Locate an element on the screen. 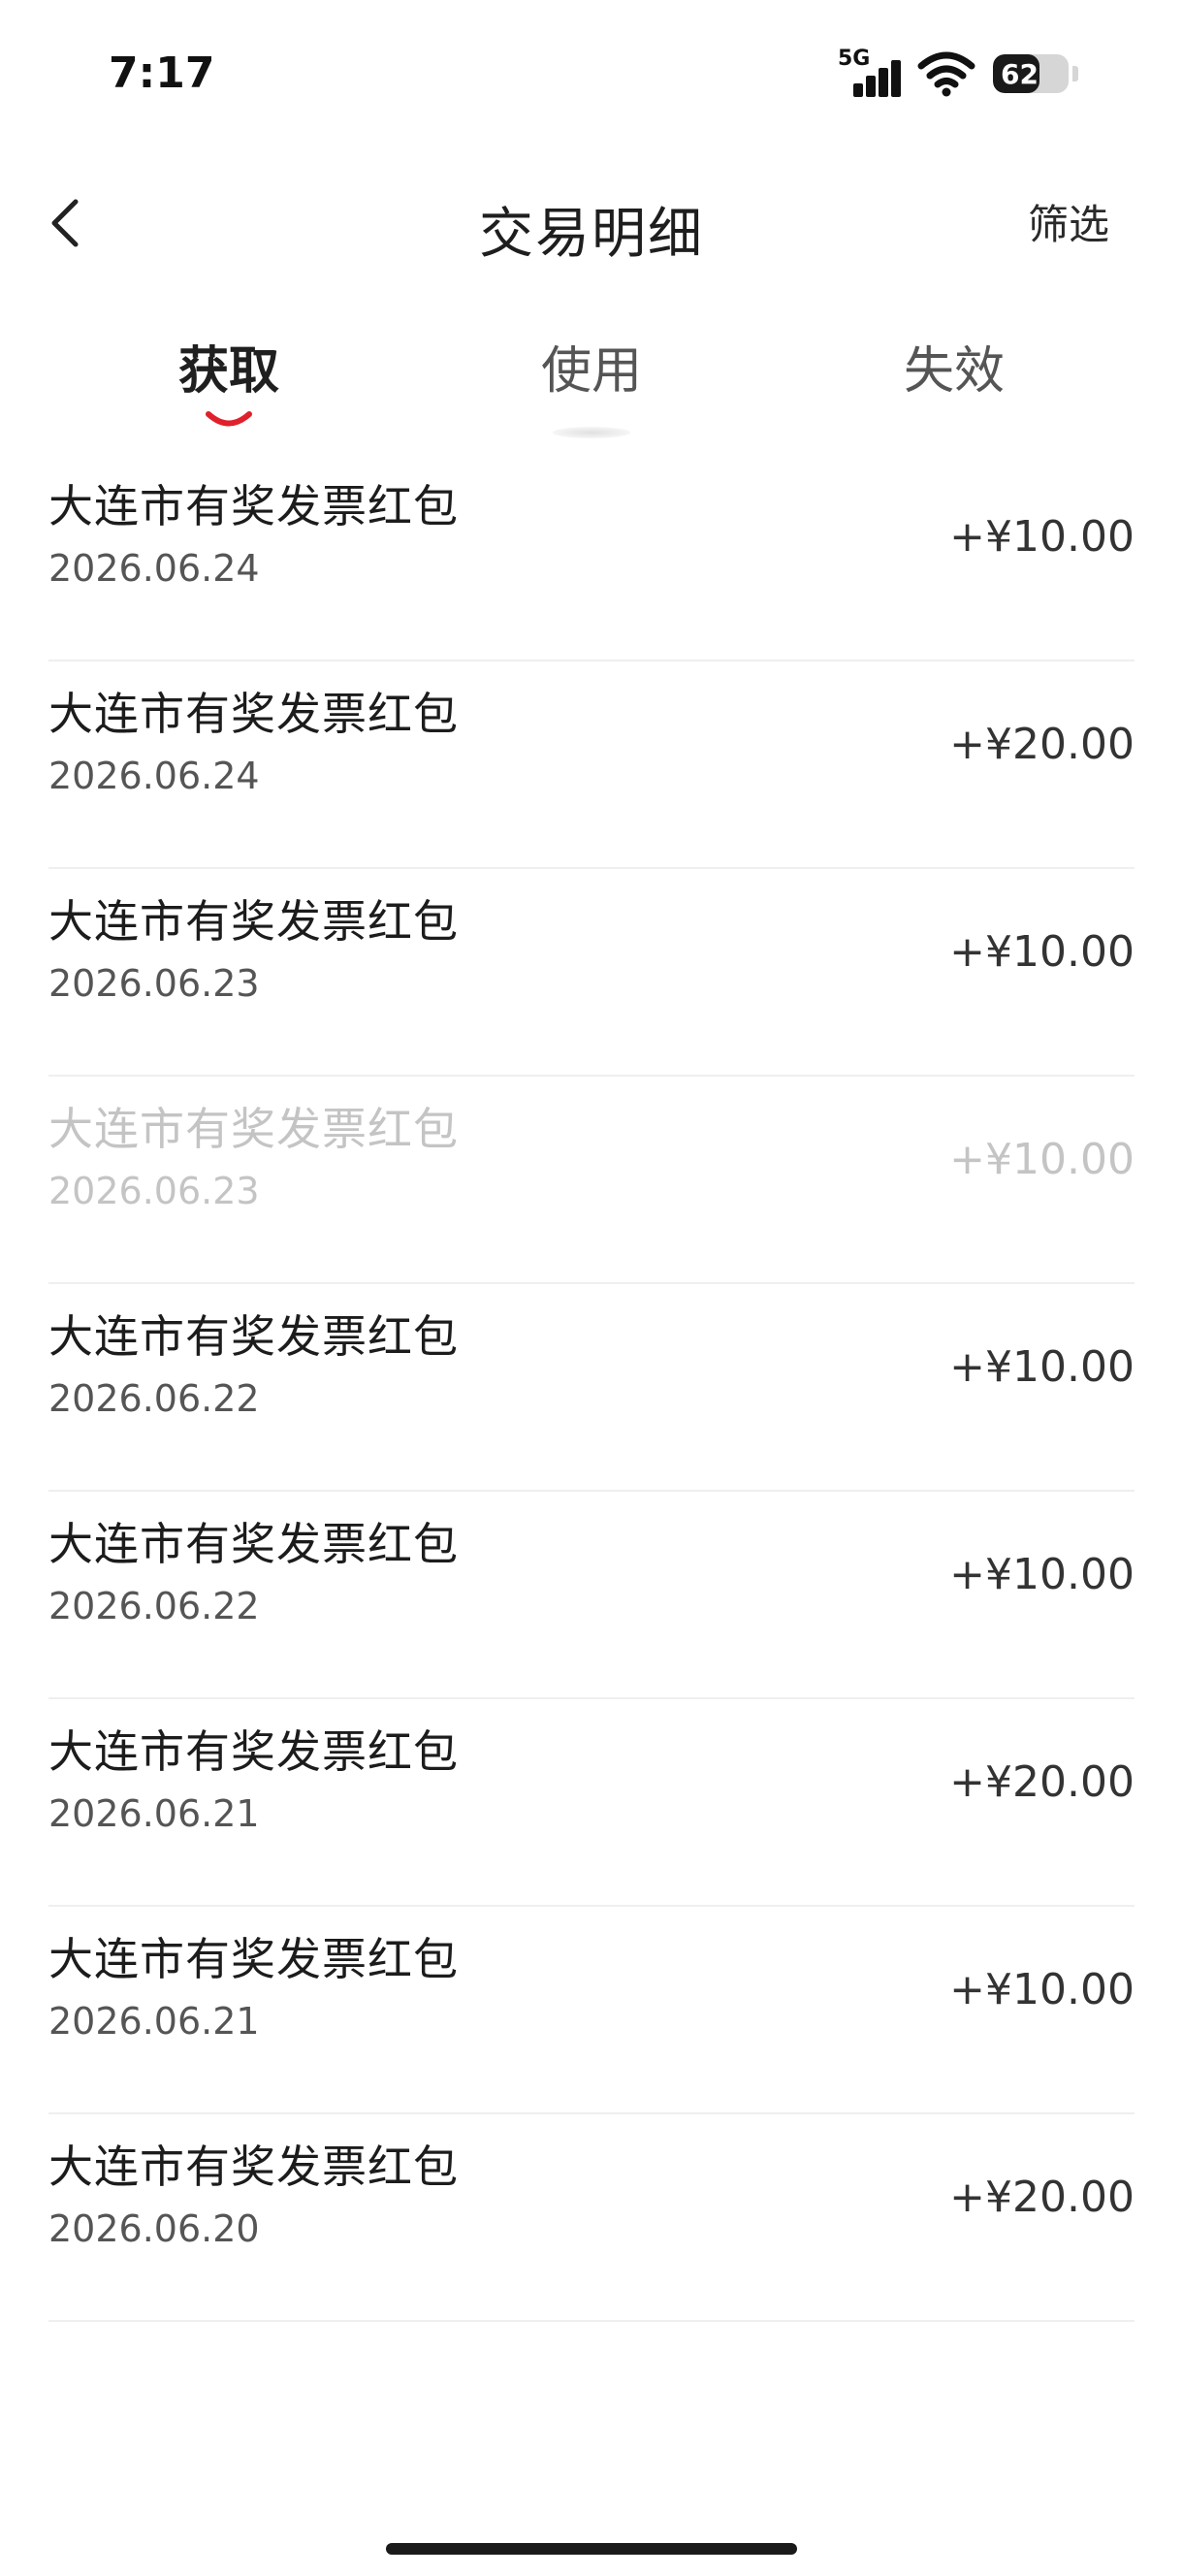  status-time: 7:17 is located at coordinates (162, 73).